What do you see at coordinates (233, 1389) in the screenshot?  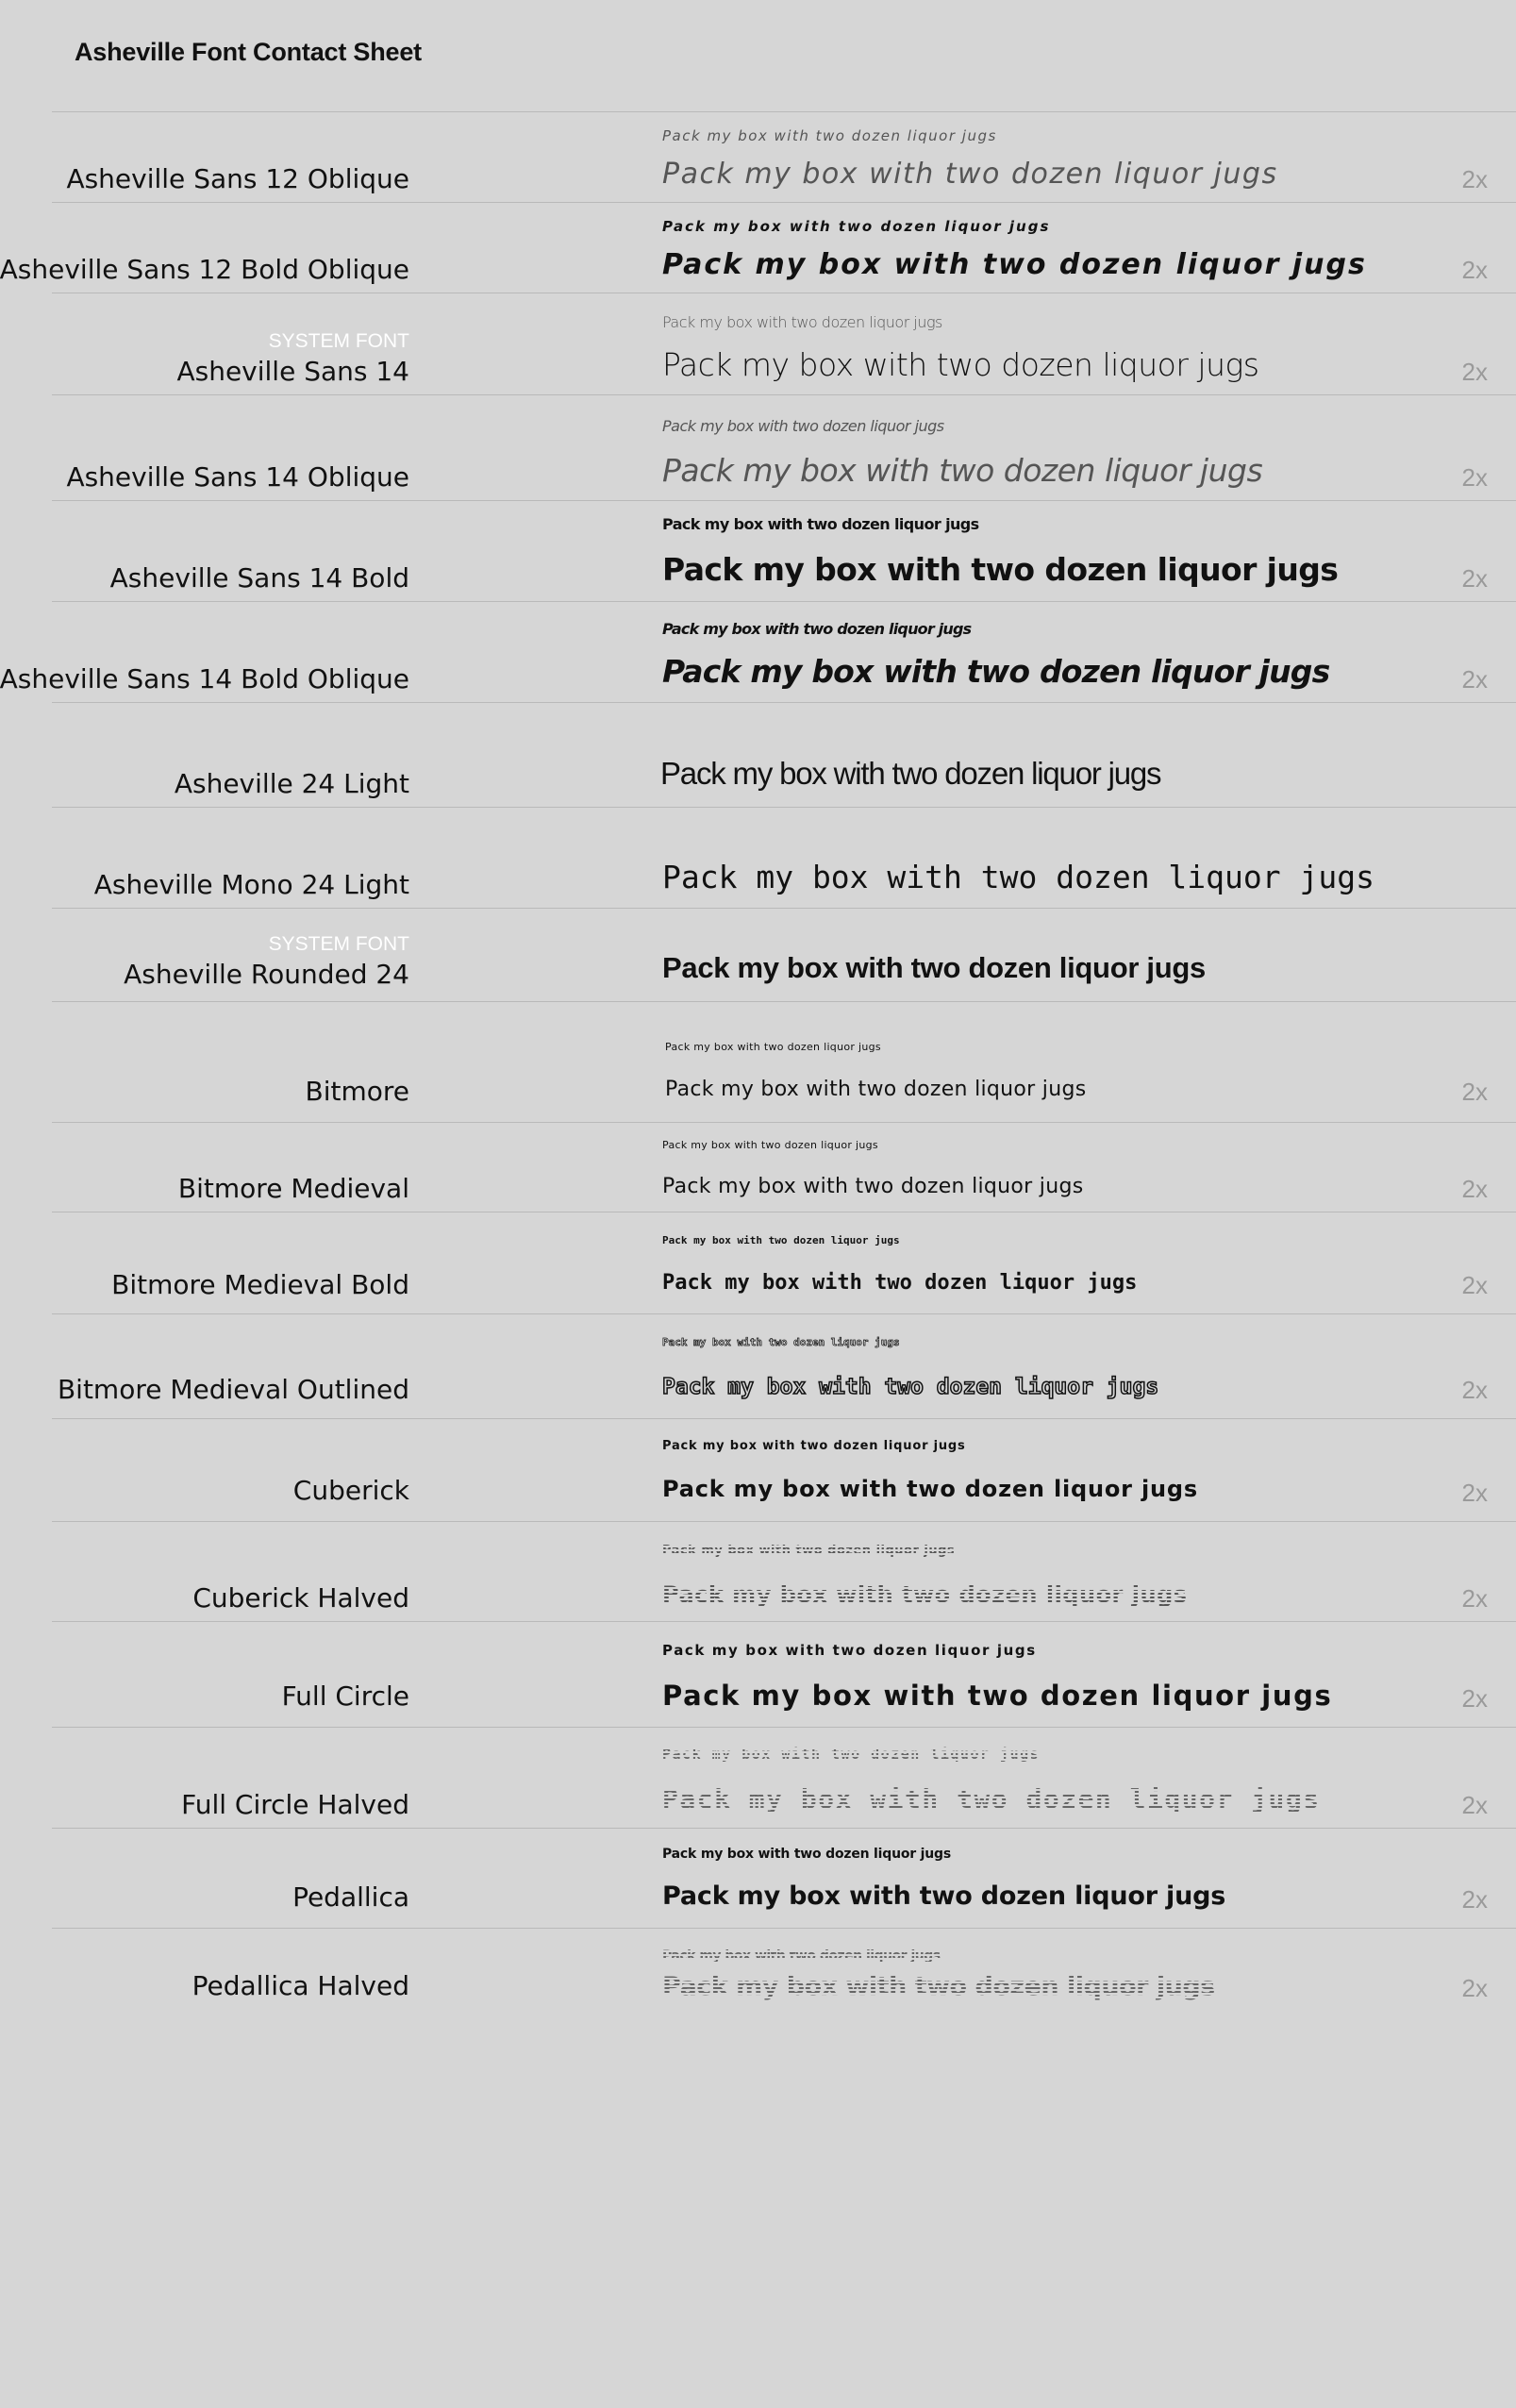 I see `font-name: Bitmore Medieval Outlined` at bounding box center [233, 1389].